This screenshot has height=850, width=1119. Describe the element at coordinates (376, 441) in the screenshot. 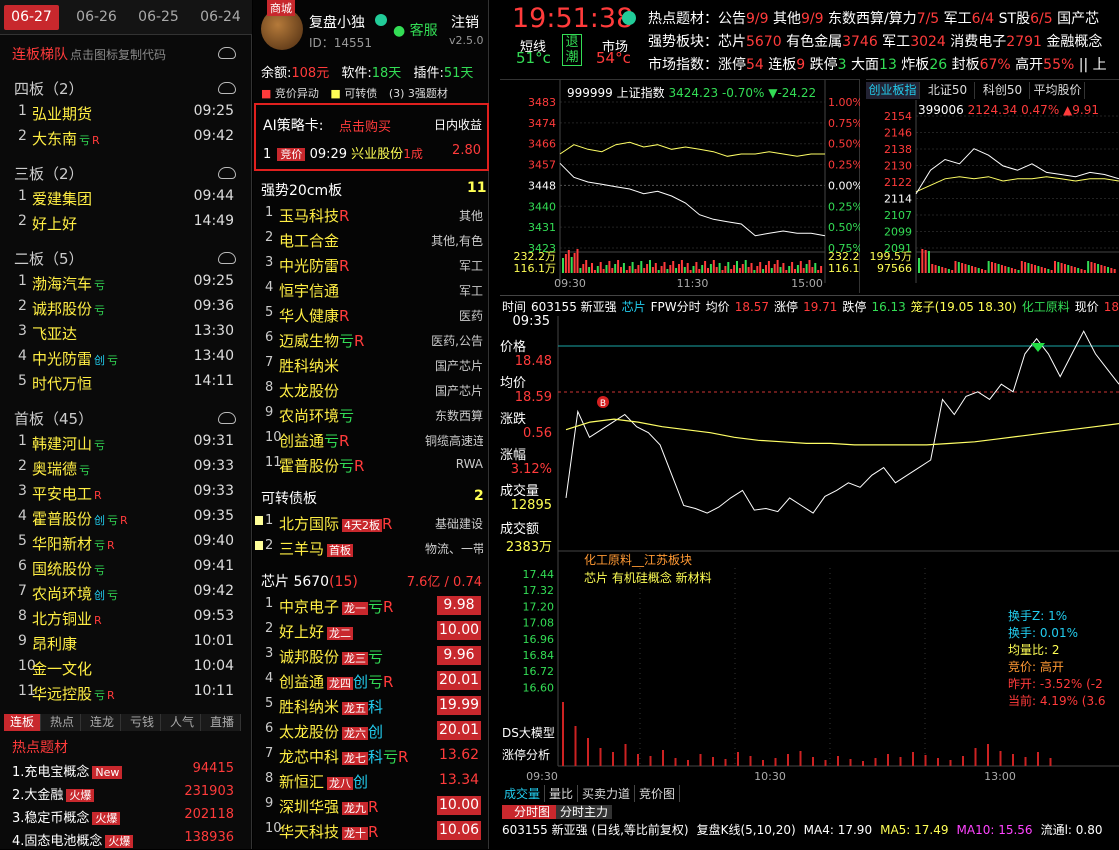

I see `strong20-row: 10 创益通亏R 铜缆高速连` at that location.